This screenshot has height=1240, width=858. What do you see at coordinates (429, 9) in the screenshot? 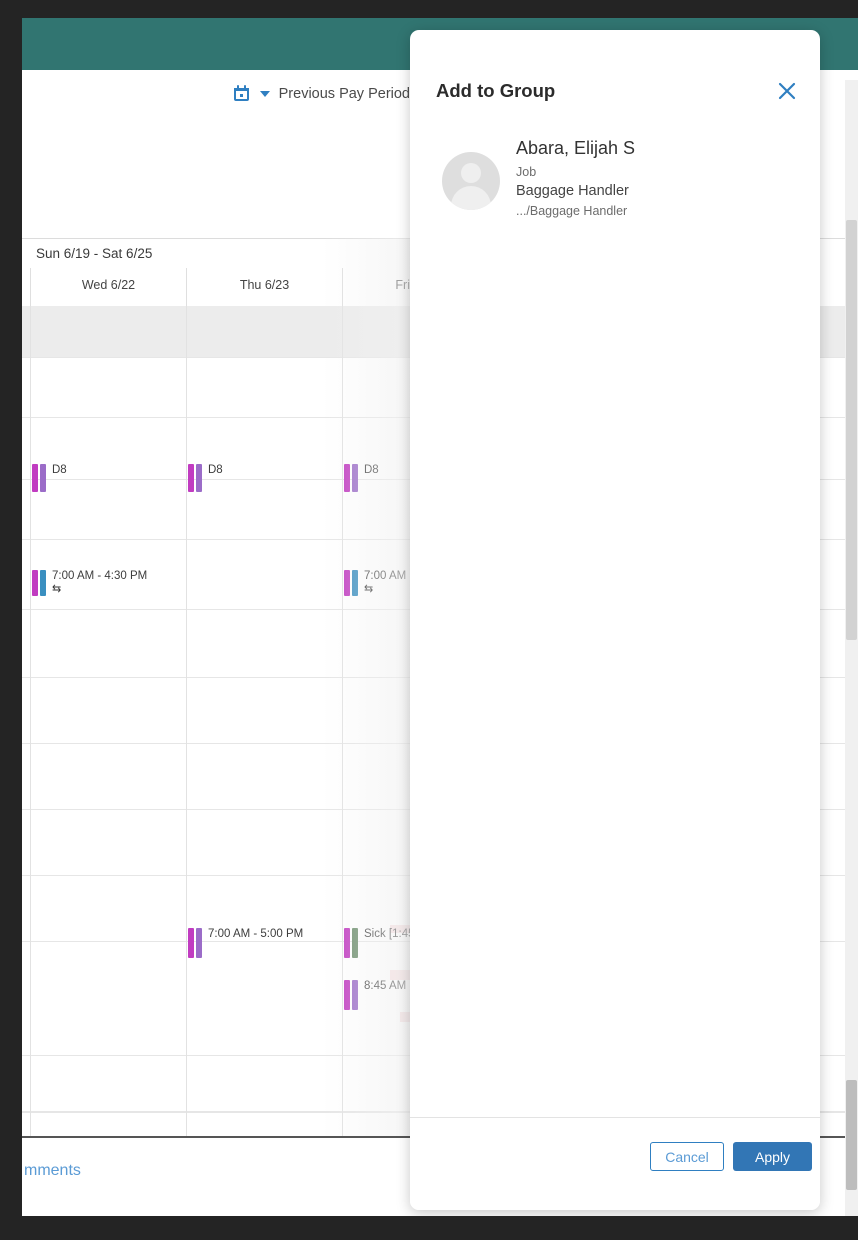
I see `window-chrome-top` at bounding box center [429, 9].